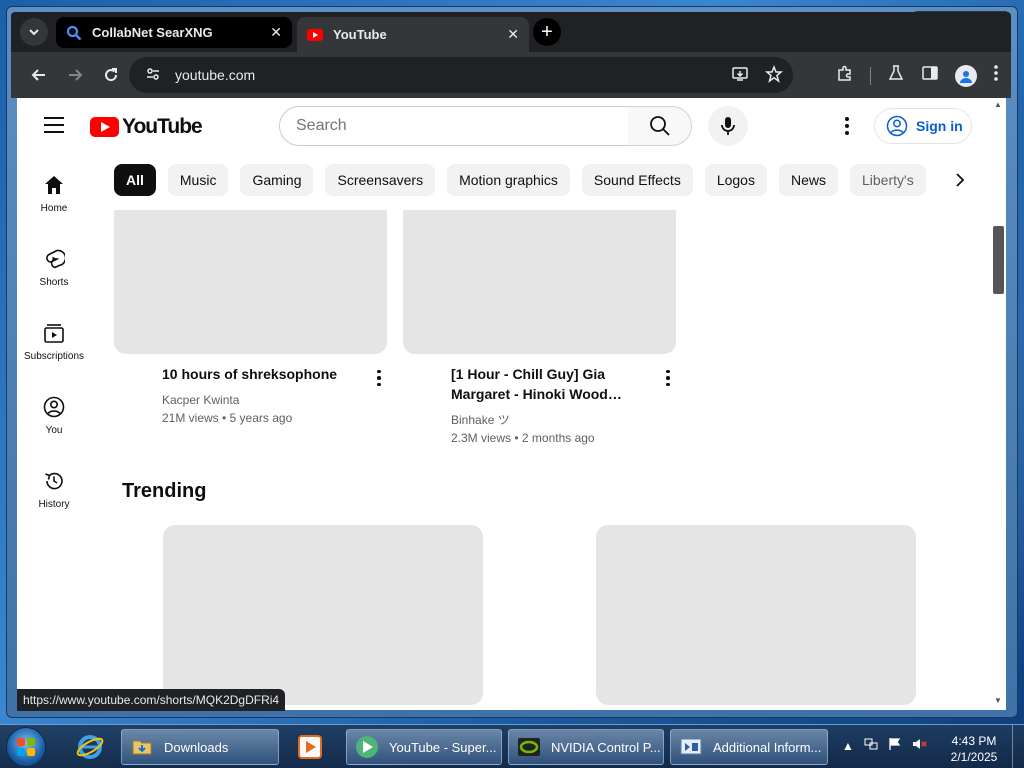  I want to click on voice-search-button, so click(728, 126).